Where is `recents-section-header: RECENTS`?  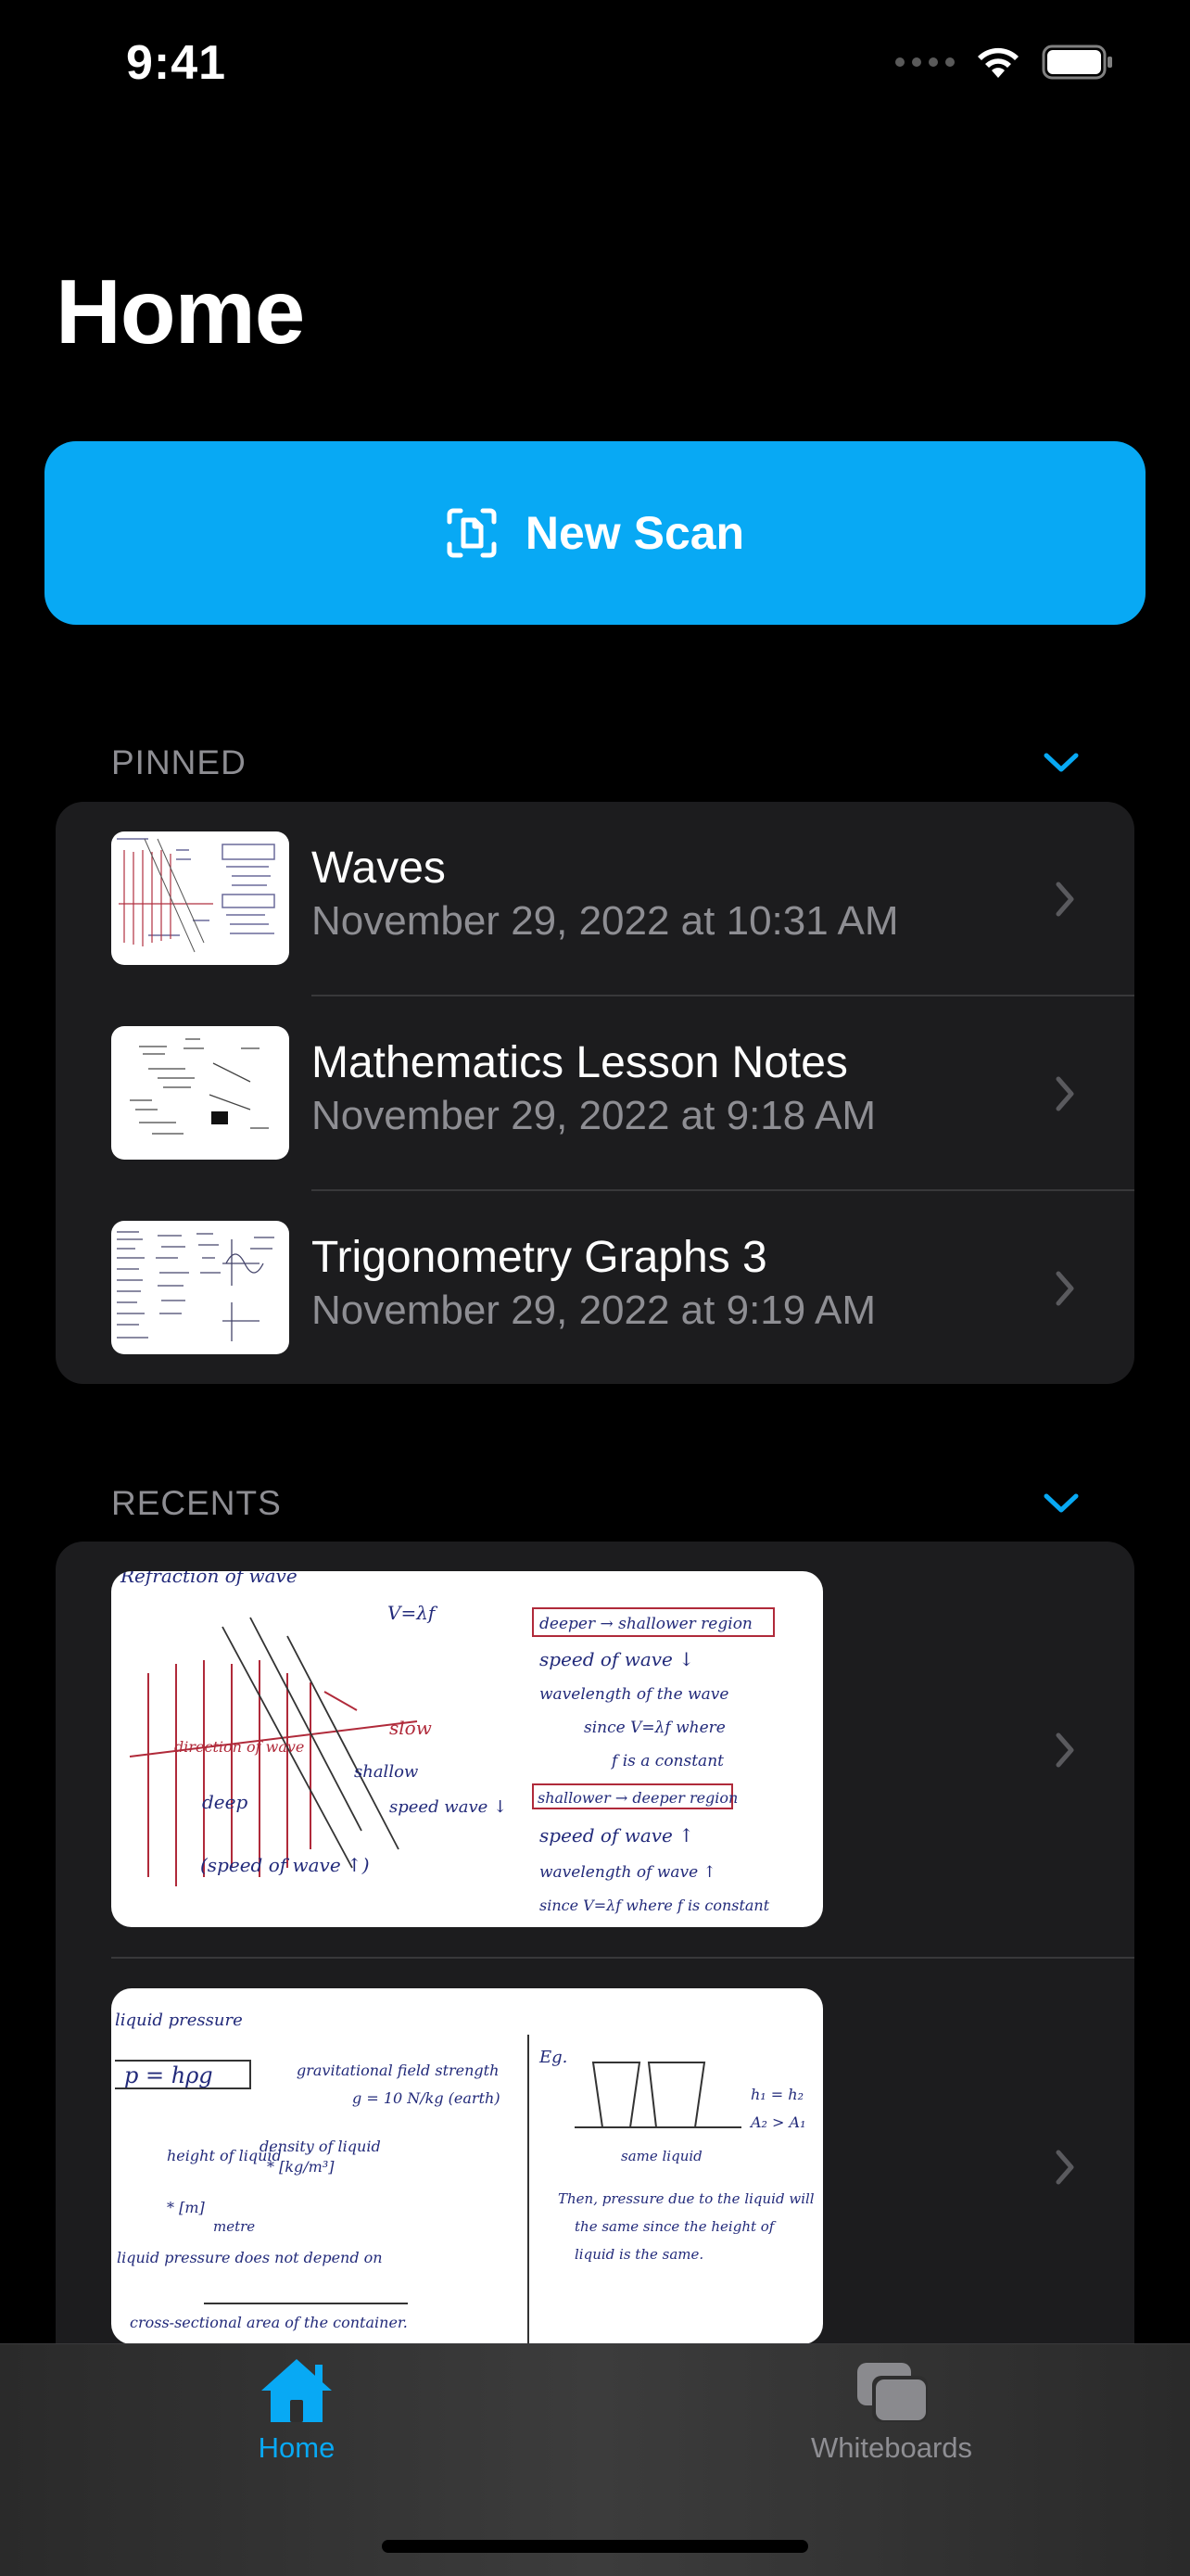
recents-section-header: RECENTS is located at coordinates (597, 1503).